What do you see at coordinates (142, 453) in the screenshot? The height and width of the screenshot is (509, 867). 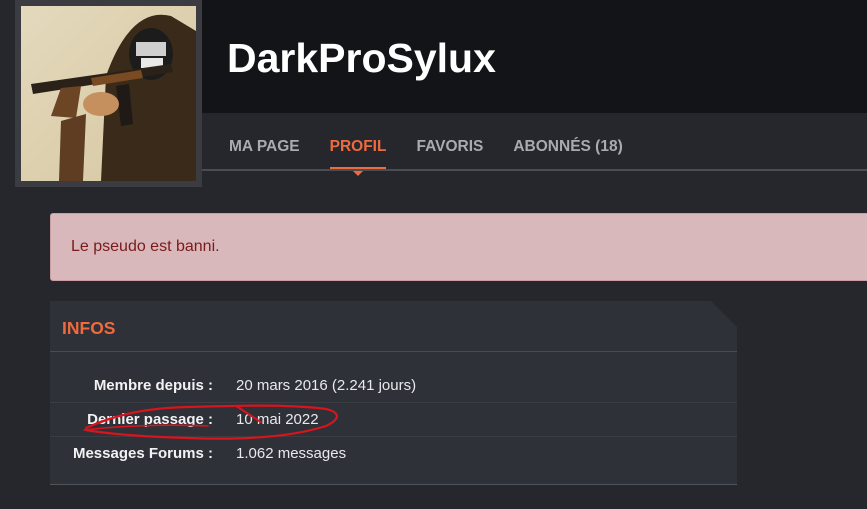 I see `info-label: Messages Forums :` at bounding box center [142, 453].